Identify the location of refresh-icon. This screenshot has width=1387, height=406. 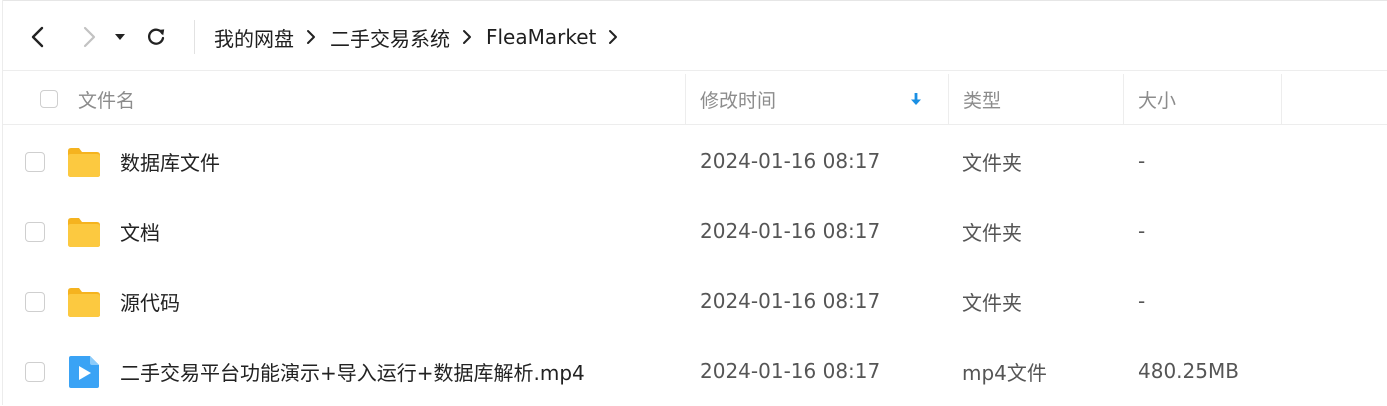
(156, 36).